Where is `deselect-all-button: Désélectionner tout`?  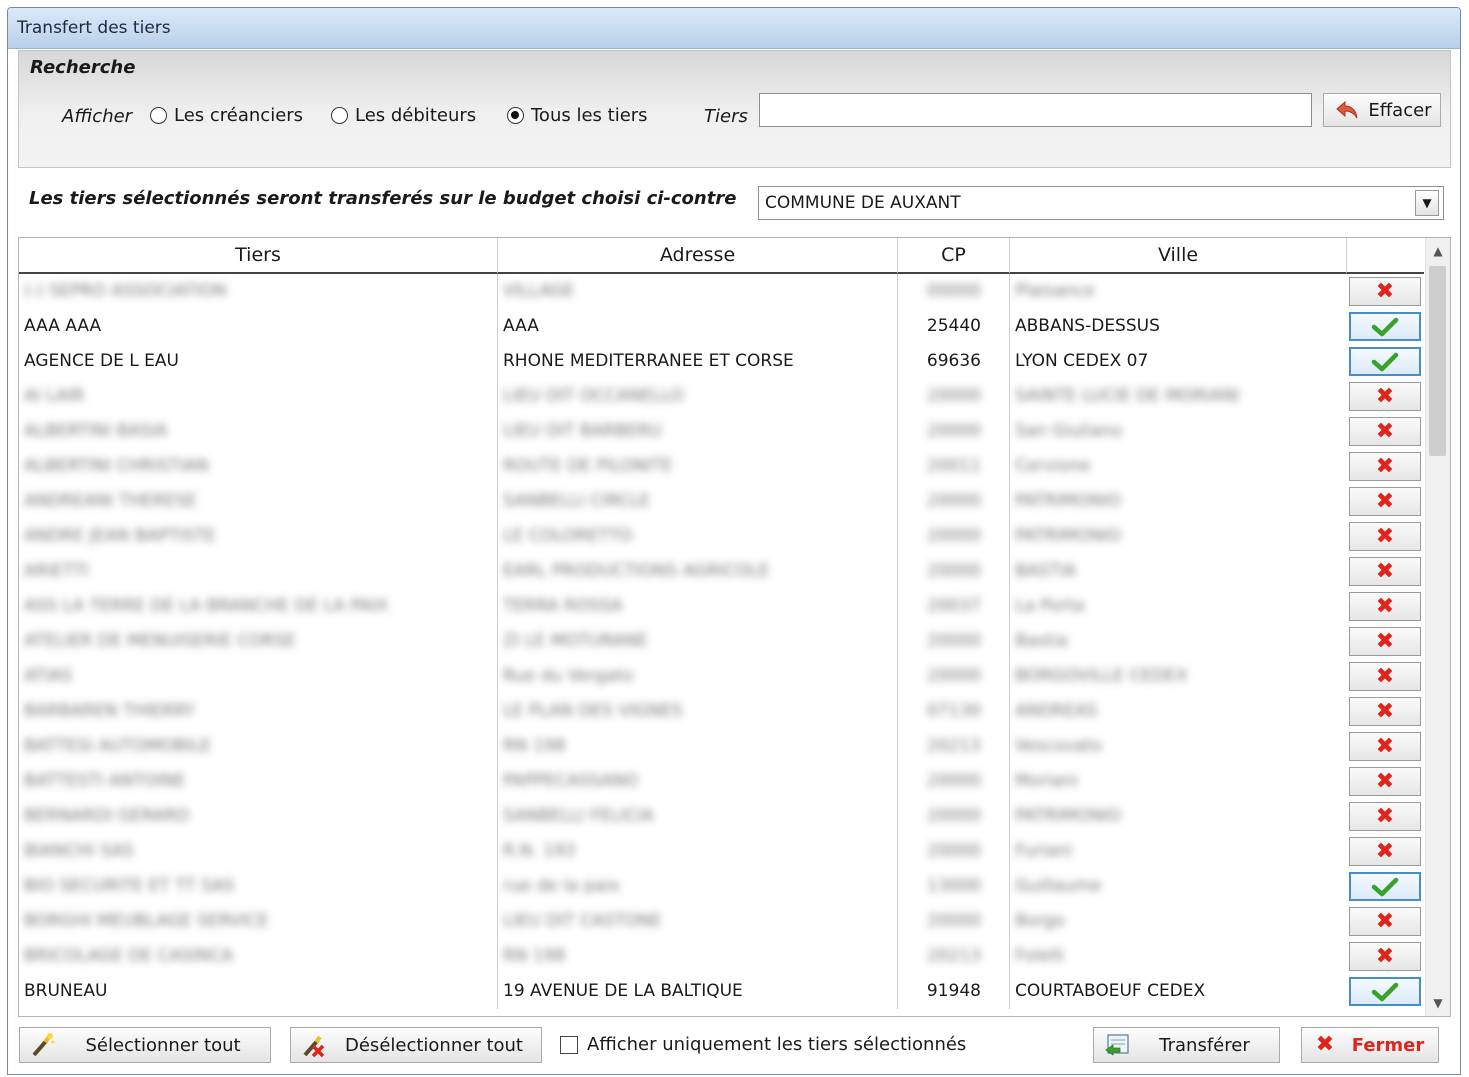 deselect-all-button: Désélectionner tout is located at coordinates (416, 1045).